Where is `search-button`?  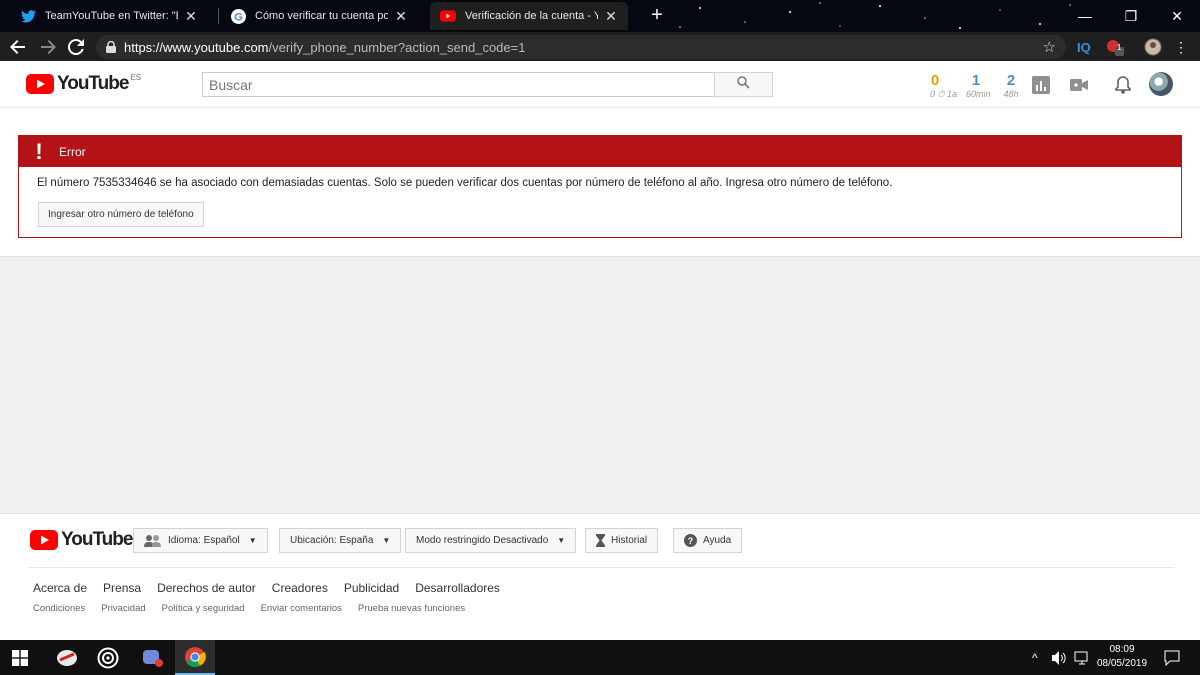 search-button is located at coordinates (743, 84).